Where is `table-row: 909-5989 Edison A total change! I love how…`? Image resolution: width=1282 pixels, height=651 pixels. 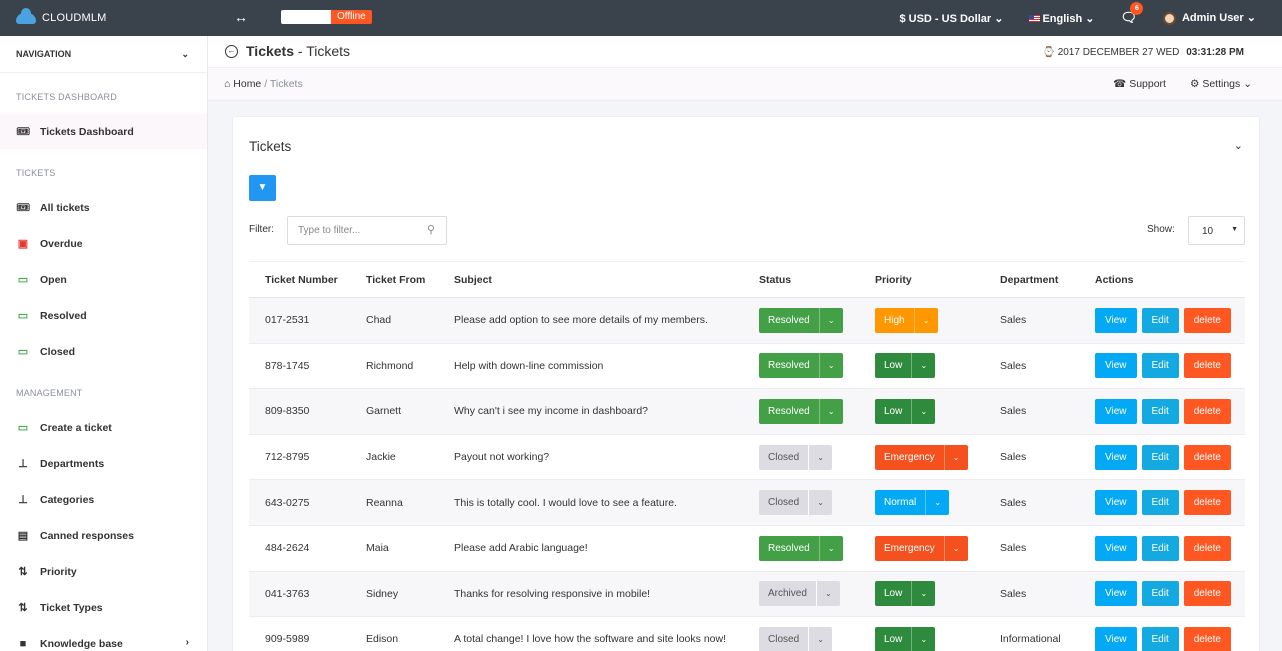
table-row: 909-5989 Edison A total change! I love how… is located at coordinates (747, 633).